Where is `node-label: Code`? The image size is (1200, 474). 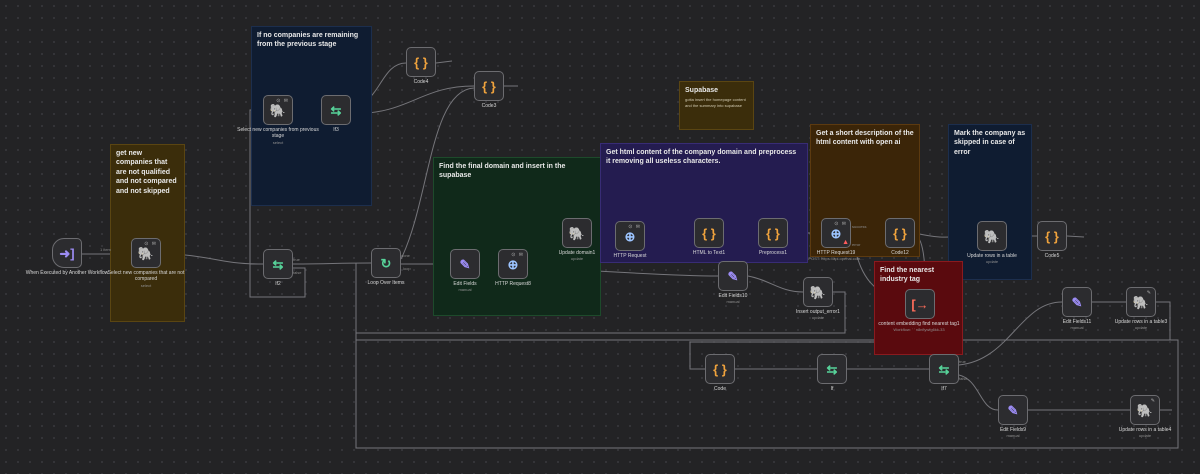 node-label: Code is located at coordinates (720, 389).